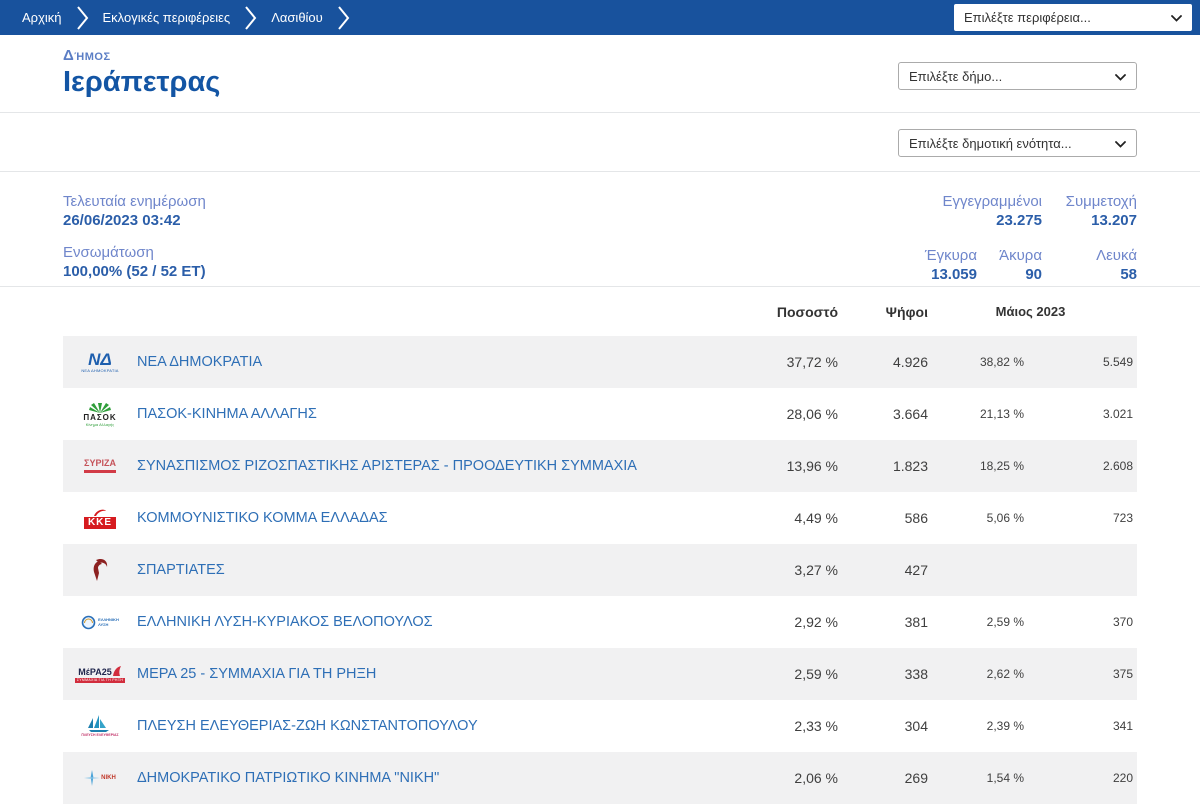 The height and width of the screenshot is (810, 1200). I want to click on percent-value: 2,06 %, so click(816, 778).